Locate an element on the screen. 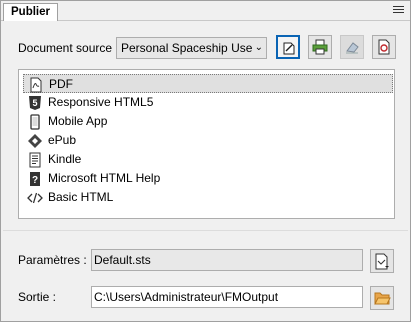  code-brackets-icon is located at coordinates (35, 198).